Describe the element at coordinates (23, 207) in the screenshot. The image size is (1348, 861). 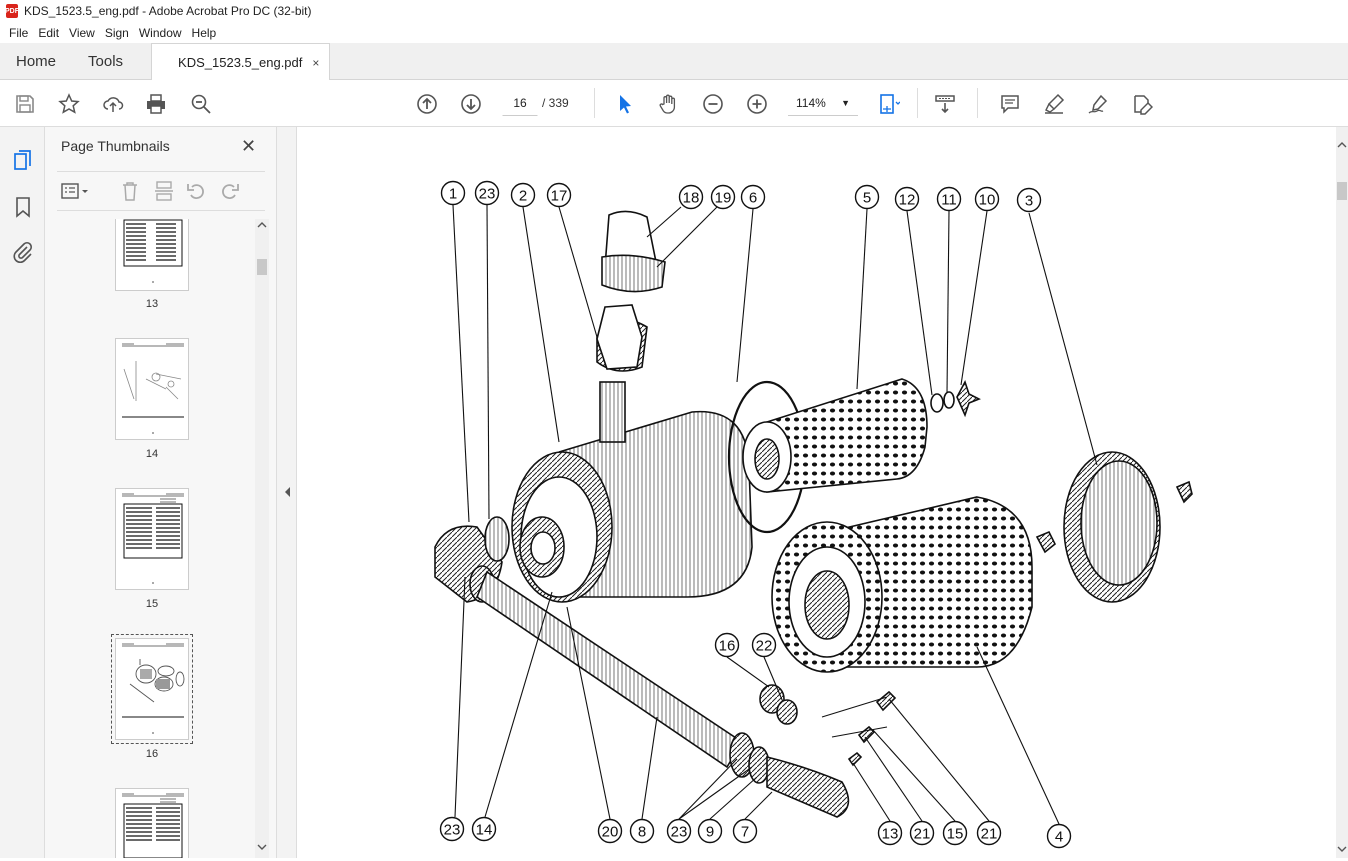
I see `bookmarks-icon` at that location.